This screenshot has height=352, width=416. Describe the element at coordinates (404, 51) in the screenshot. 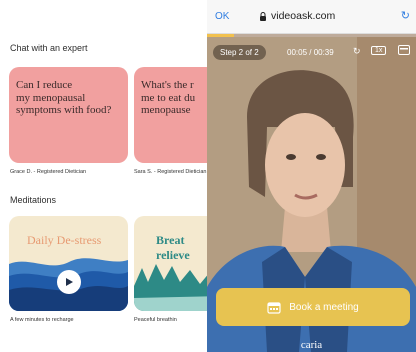

I see `captions-icon` at that location.